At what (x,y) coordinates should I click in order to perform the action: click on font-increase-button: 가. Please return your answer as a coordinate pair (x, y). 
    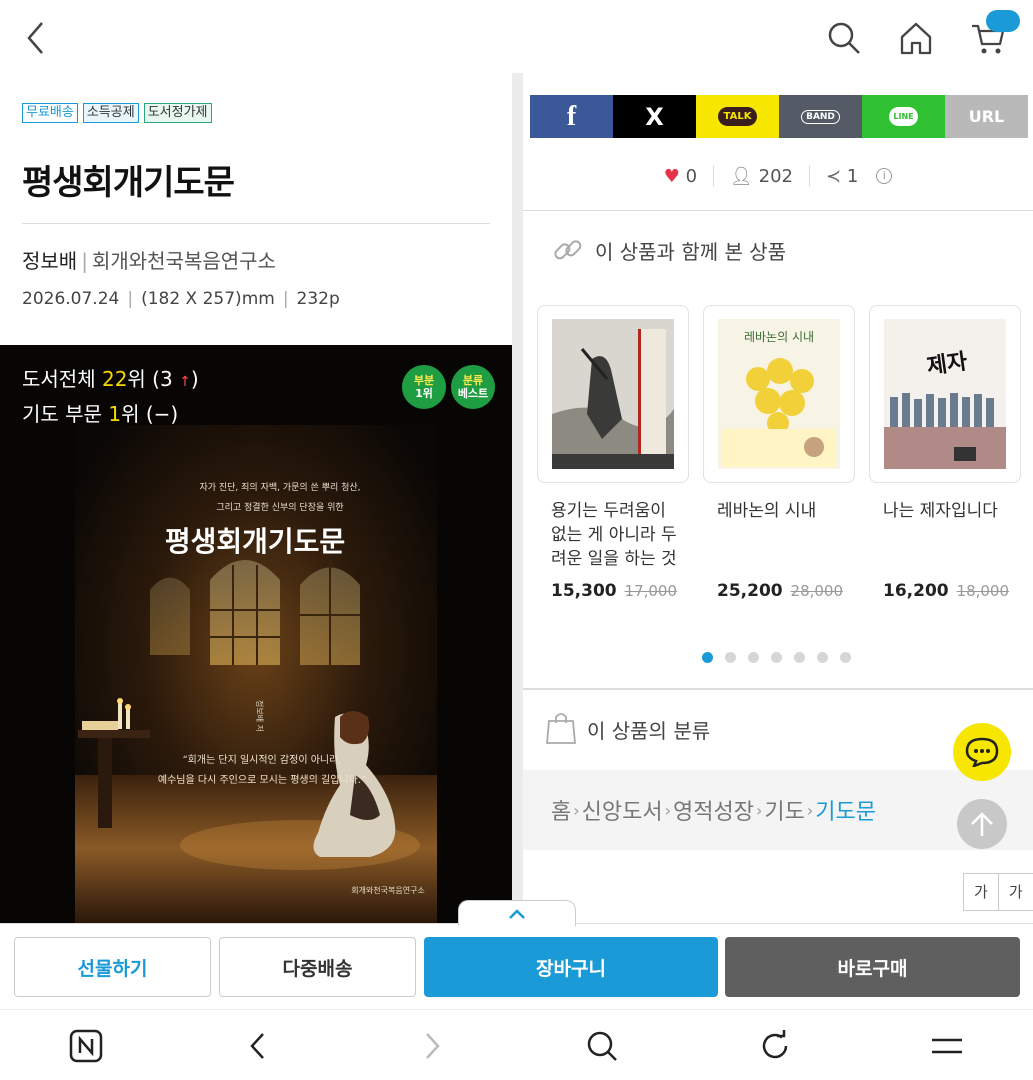
    Looking at the image, I should click on (1016, 892).